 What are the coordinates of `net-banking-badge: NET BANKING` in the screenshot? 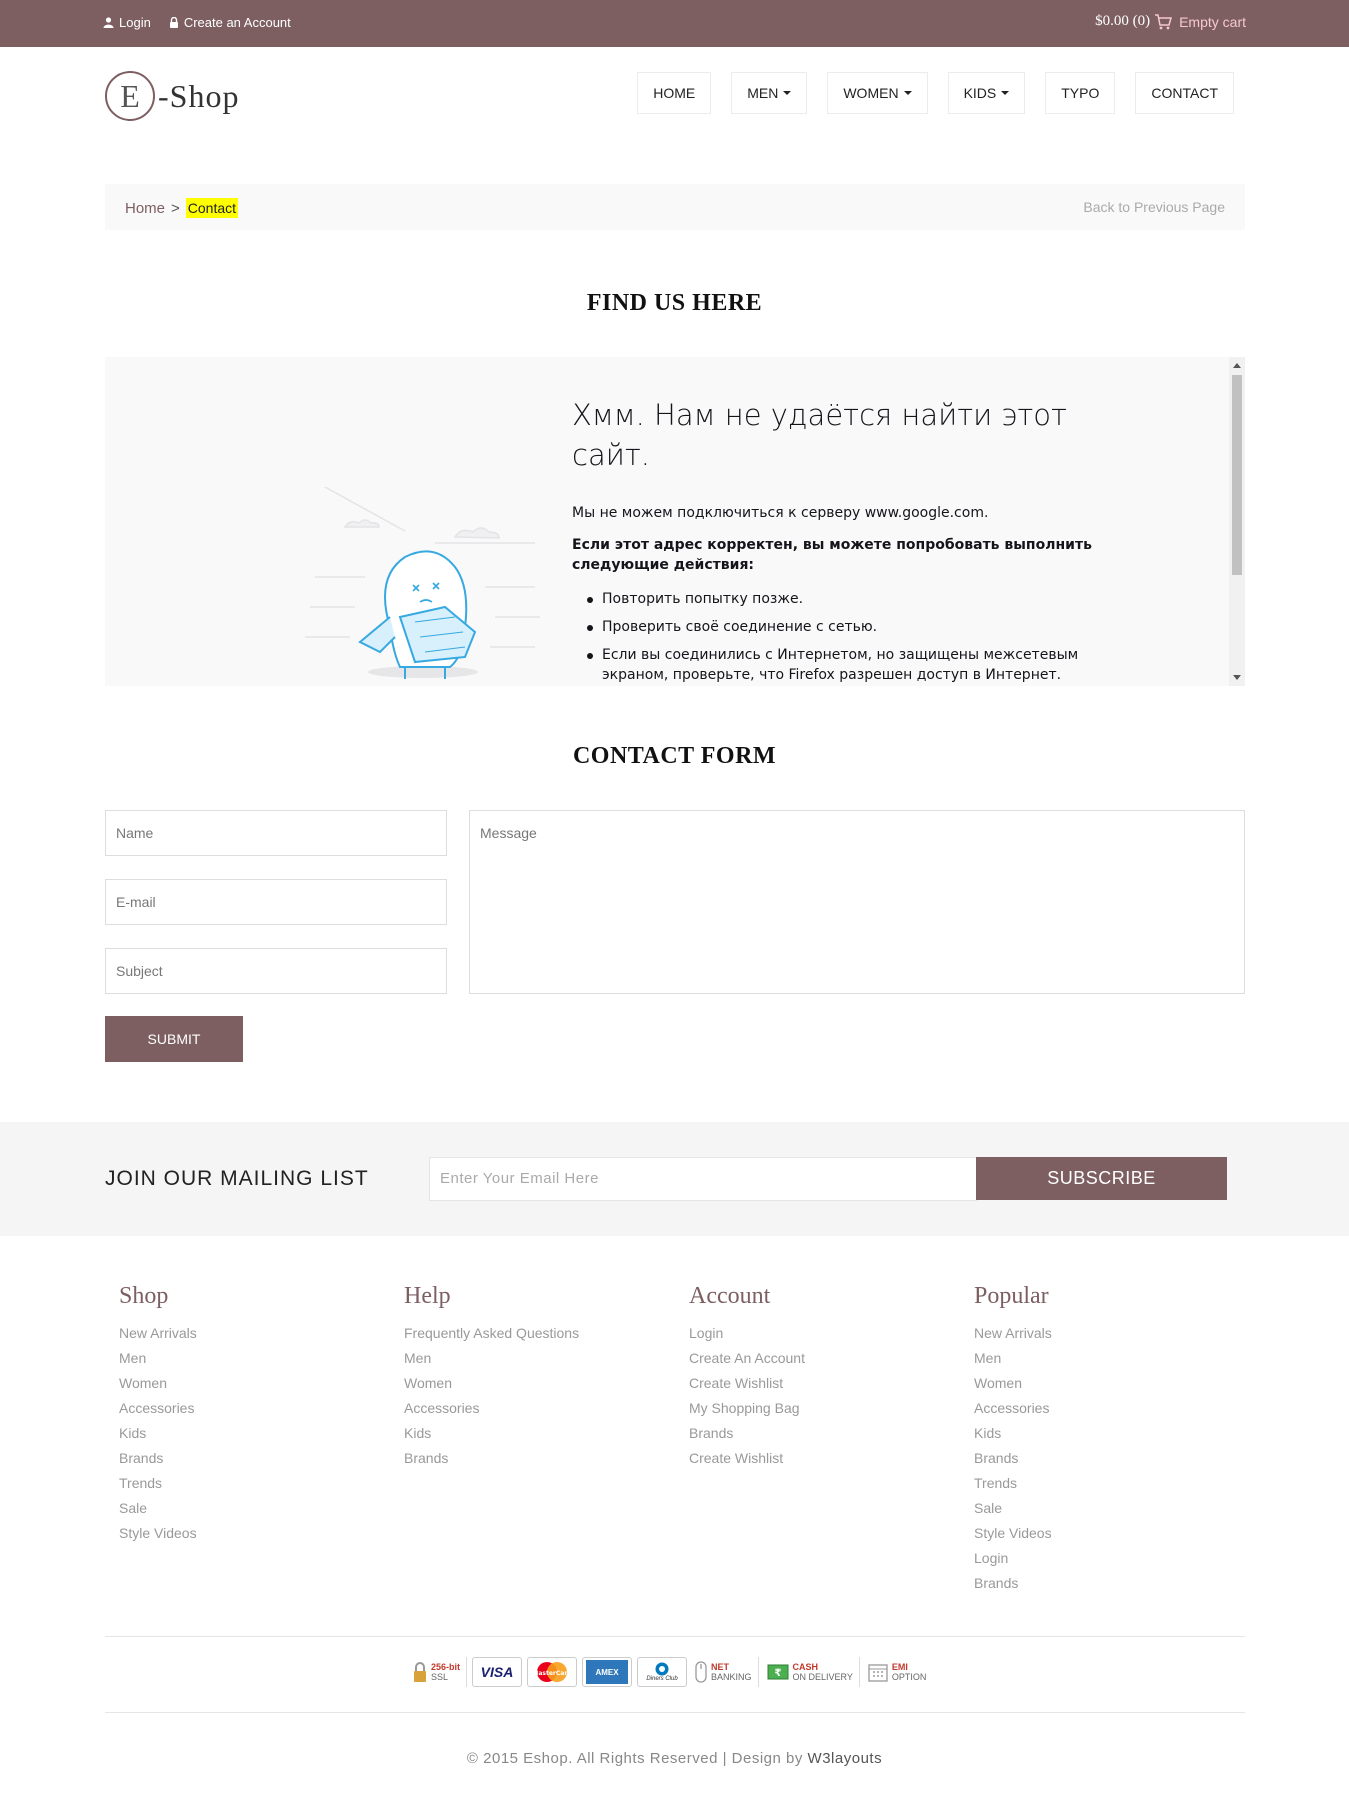 It's located at (725, 1672).